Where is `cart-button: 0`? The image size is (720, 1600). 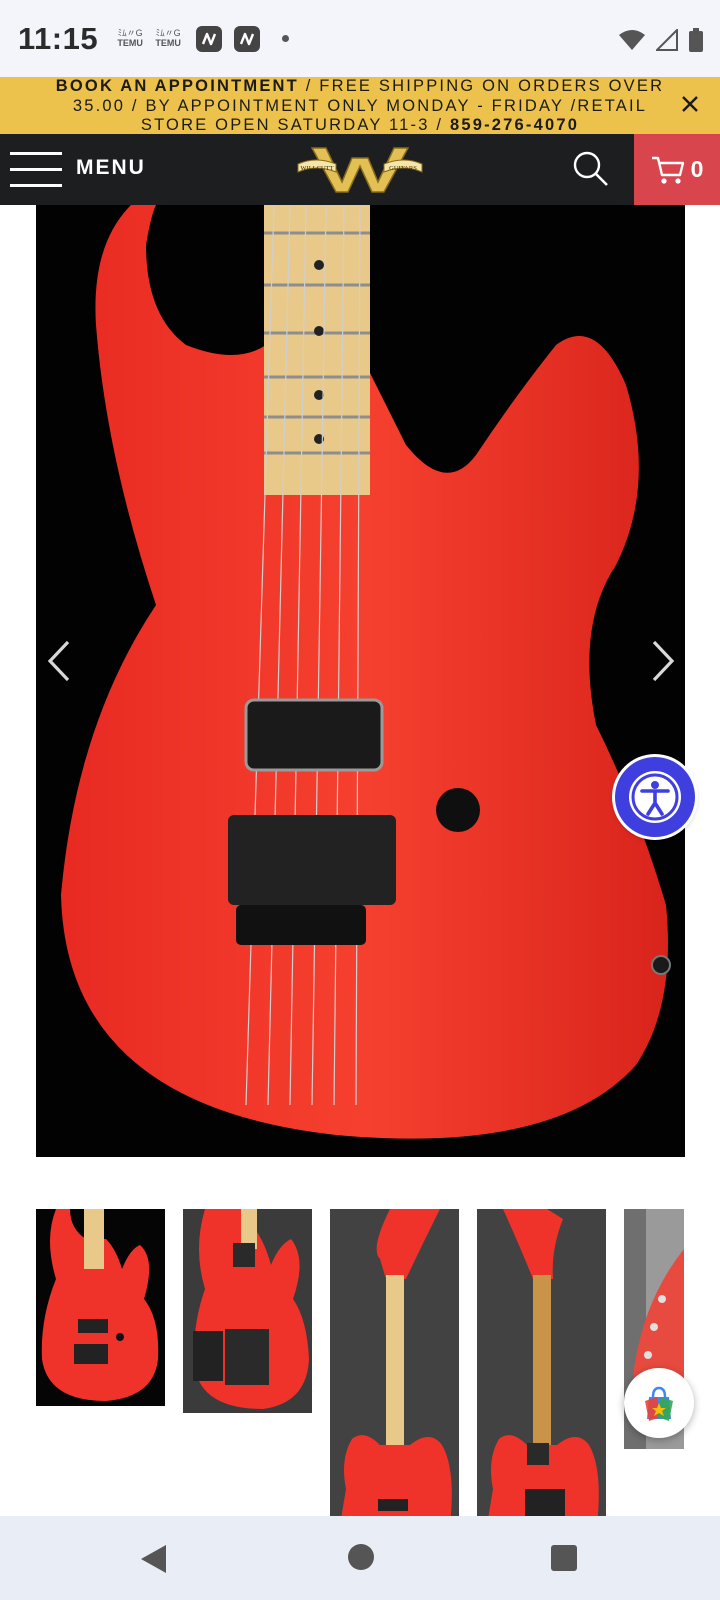
cart-button: 0 is located at coordinates (677, 169).